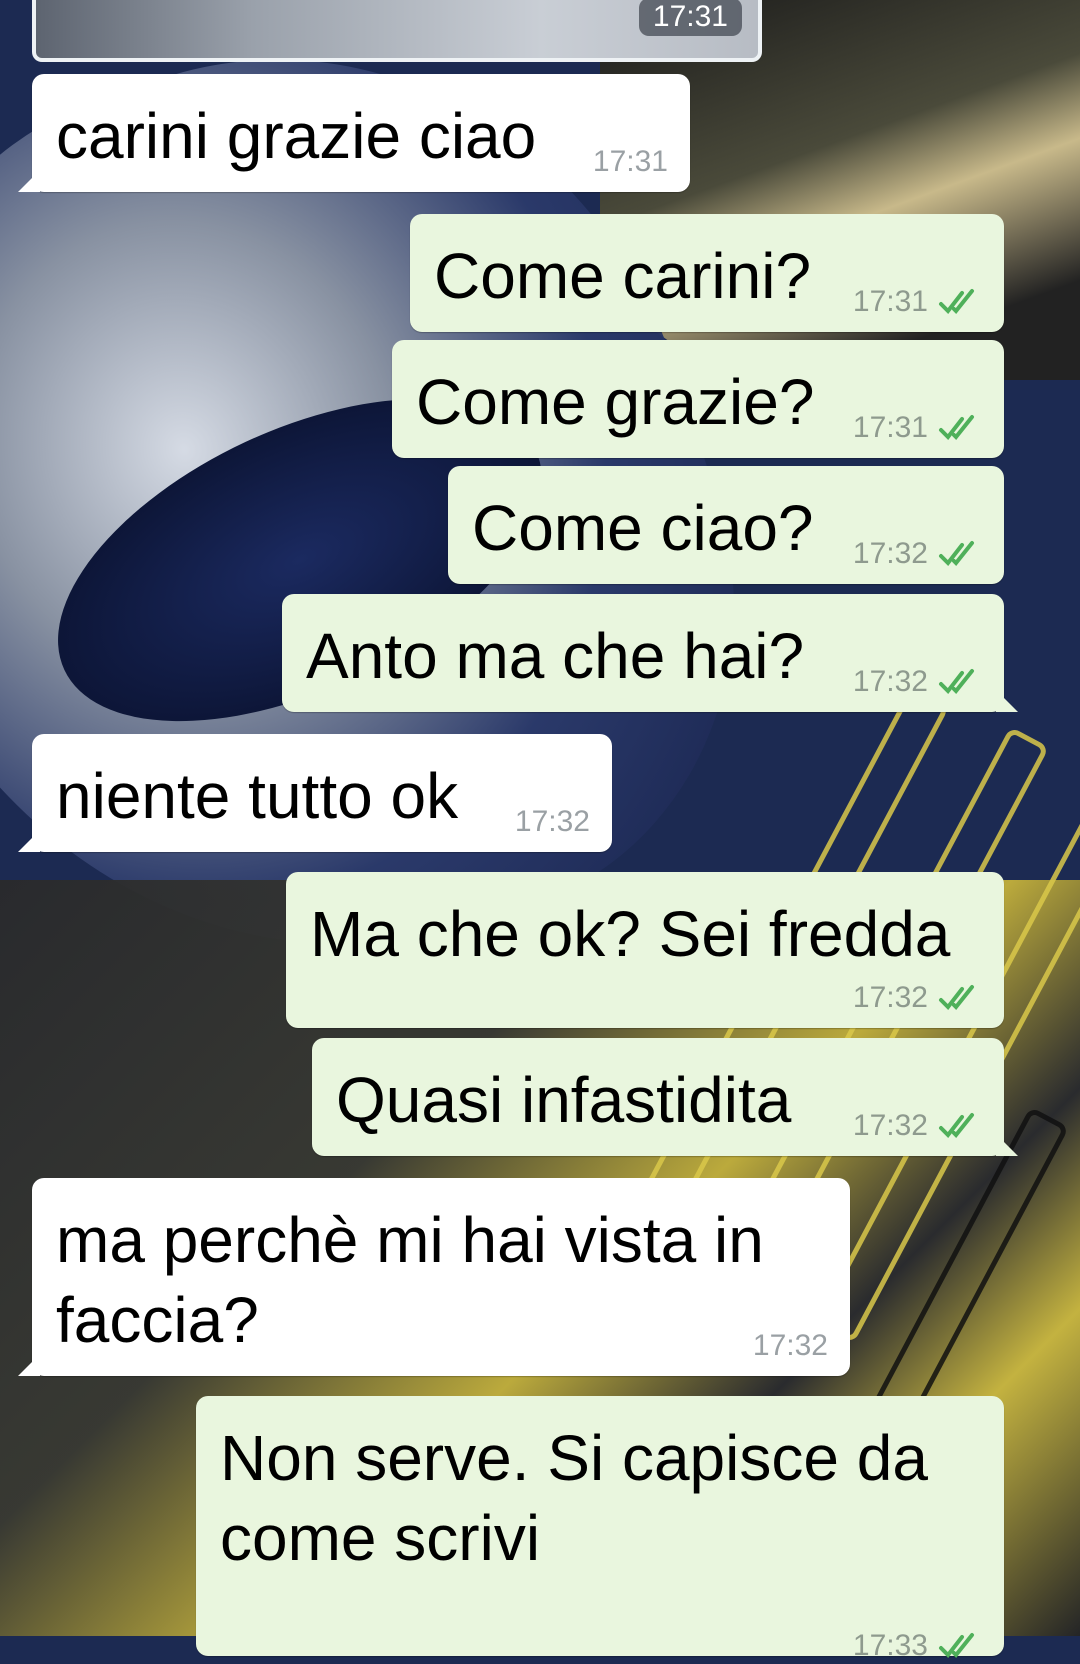 Image resolution: width=1080 pixels, height=1664 pixels. I want to click on outgoing-message: Come carini? 17:31, so click(707, 273).